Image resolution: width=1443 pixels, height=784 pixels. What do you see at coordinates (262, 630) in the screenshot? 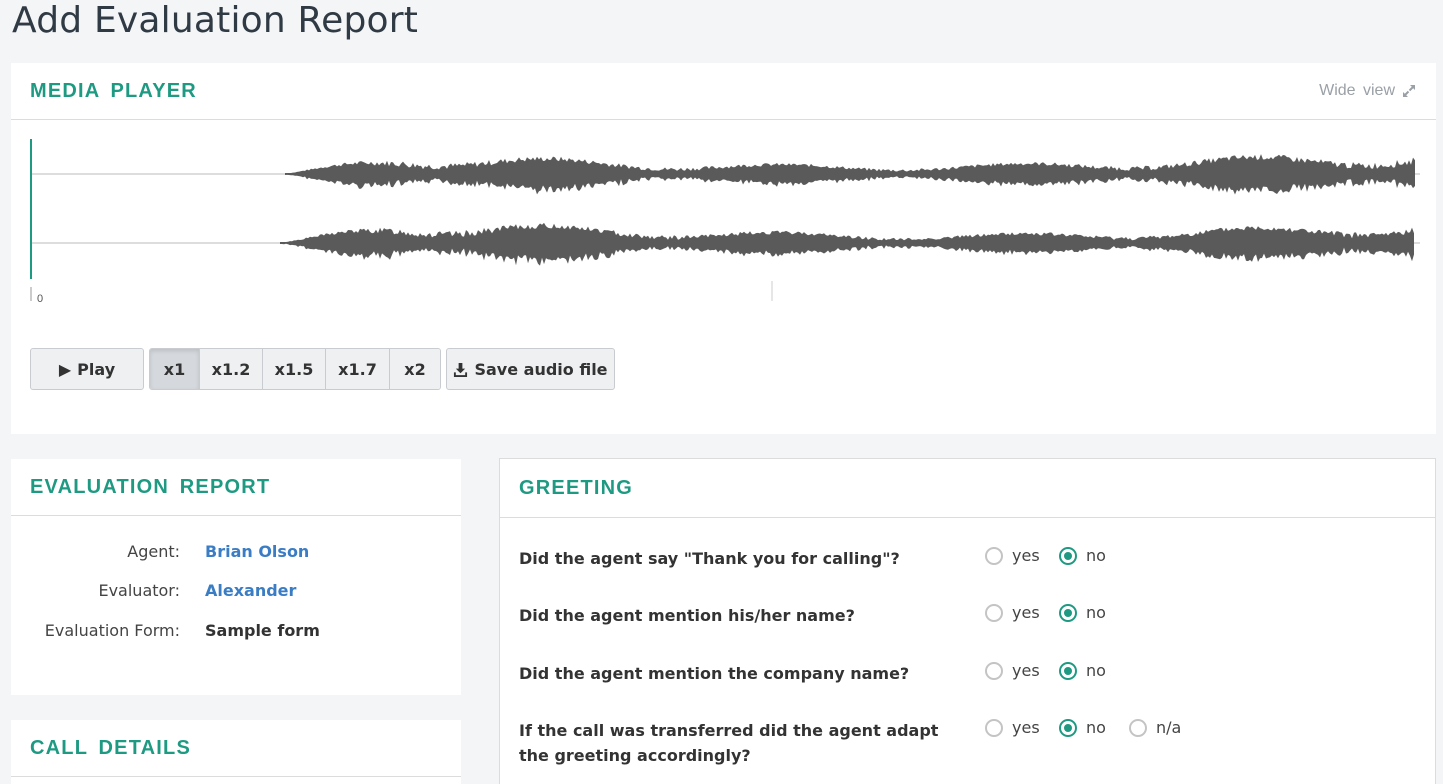
I see `evaluation-form-value: Sample form` at bounding box center [262, 630].